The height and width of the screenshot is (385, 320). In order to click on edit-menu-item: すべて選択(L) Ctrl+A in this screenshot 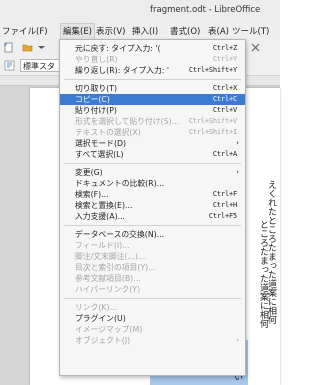, I will do `click(152, 154)`.